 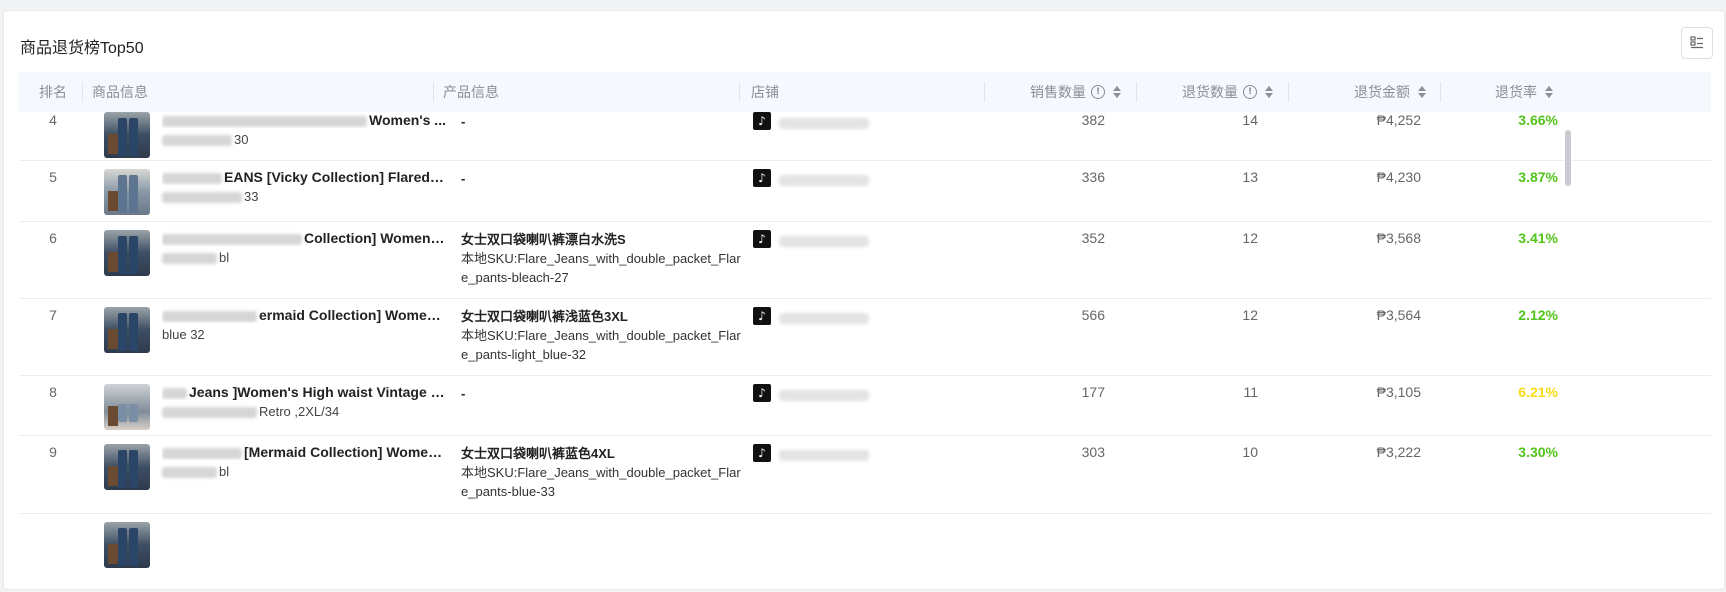 I want to click on return-amount: ₱3,564, so click(x=1398, y=315).